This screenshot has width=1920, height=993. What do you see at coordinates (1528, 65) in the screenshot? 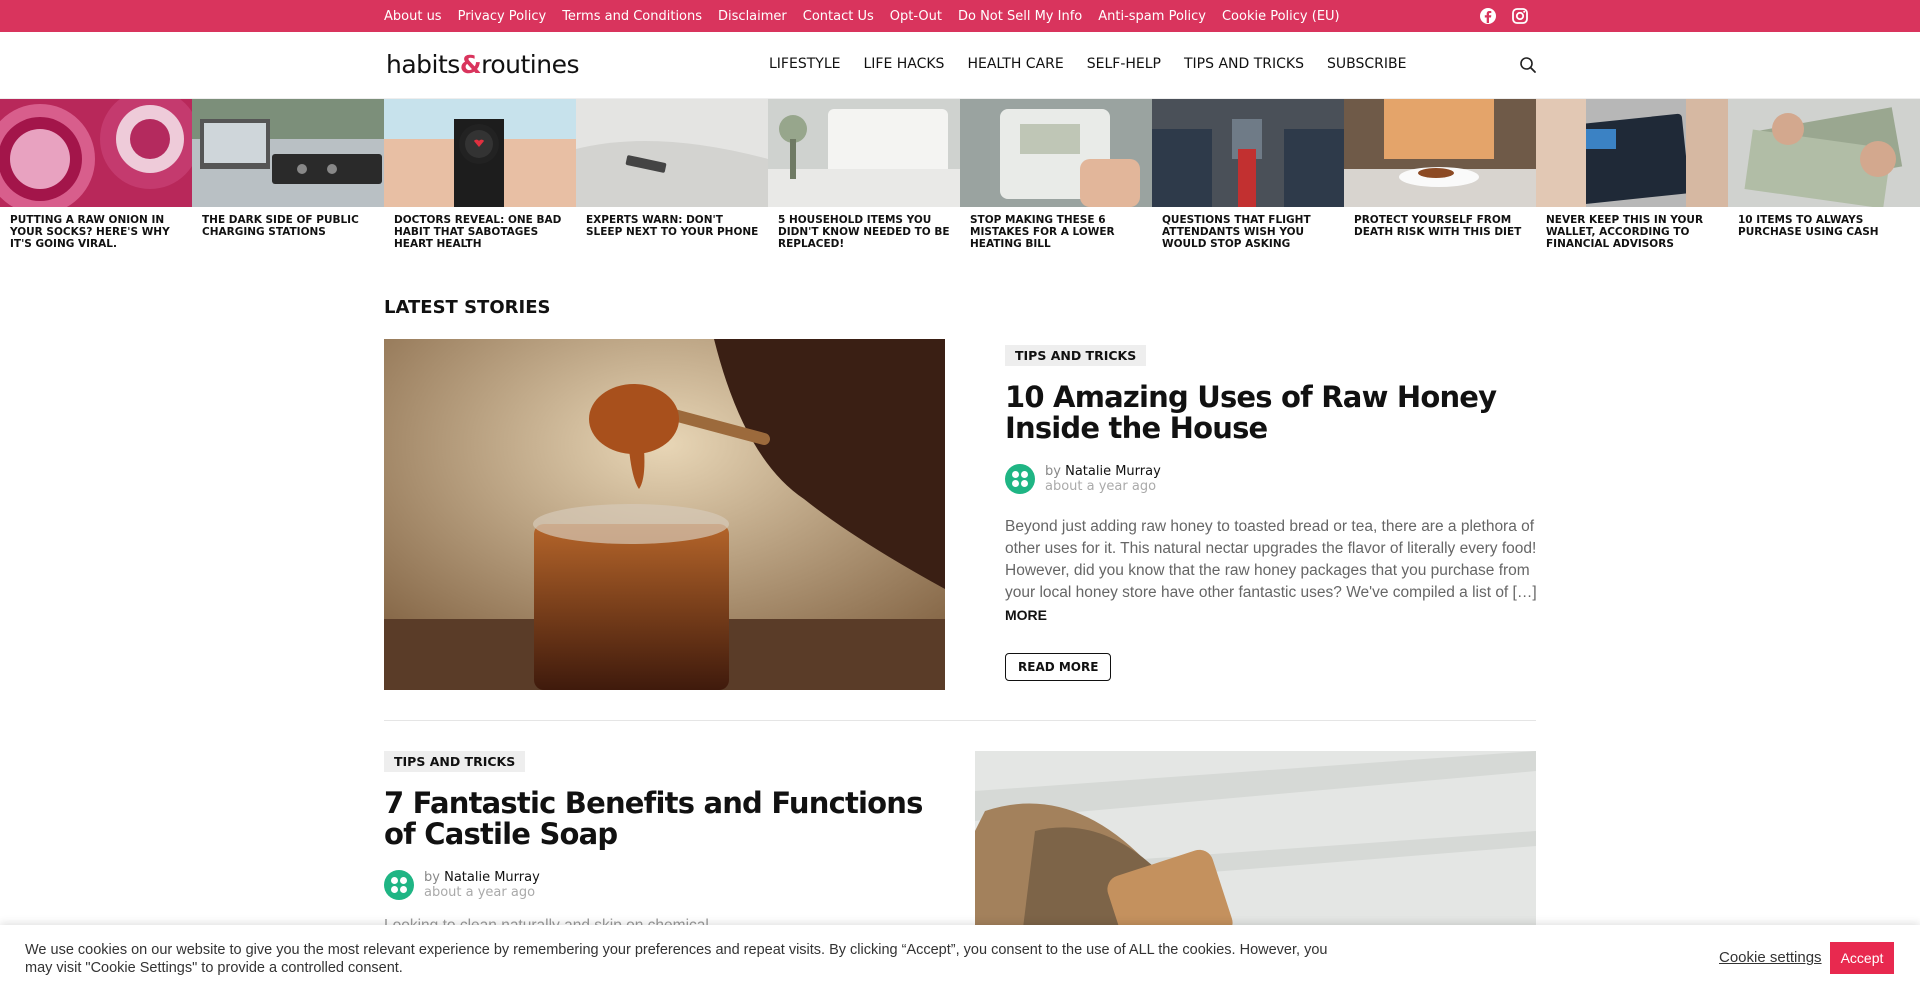
I see `search-icon` at bounding box center [1528, 65].